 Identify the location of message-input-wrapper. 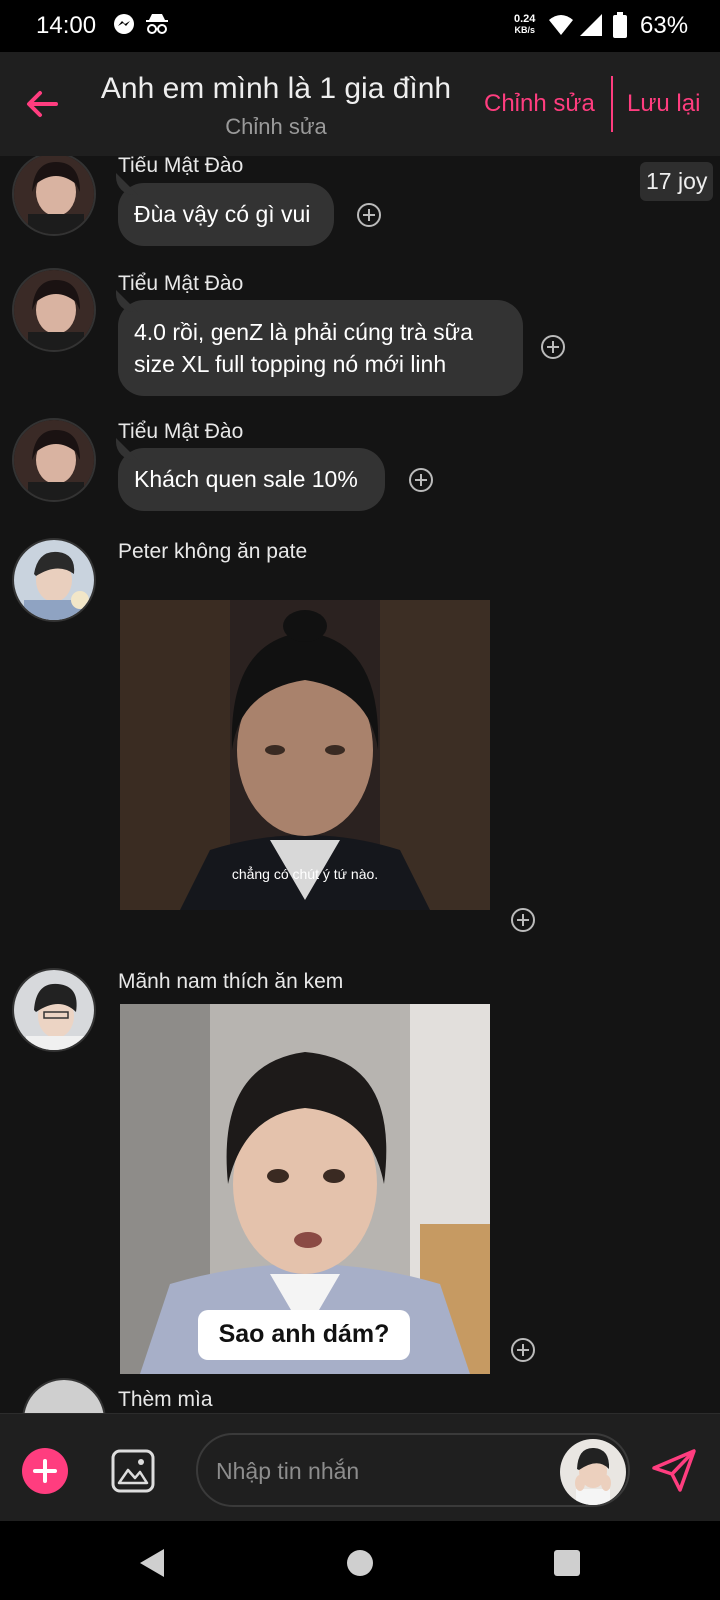
(413, 1470).